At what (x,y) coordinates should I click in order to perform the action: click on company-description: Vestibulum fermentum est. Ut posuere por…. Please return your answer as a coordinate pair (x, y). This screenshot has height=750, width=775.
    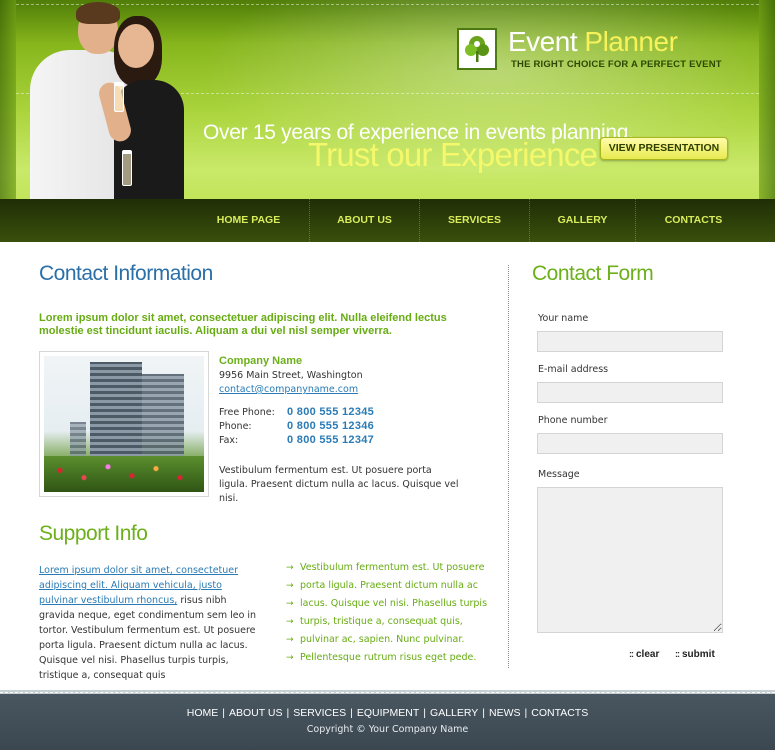
    Looking at the image, I should click on (339, 484).